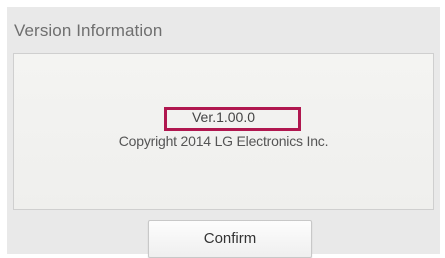  Describe the element at coordinates (88, 30) in the screenshot. I see `dialog-title: Version Information` at that location.